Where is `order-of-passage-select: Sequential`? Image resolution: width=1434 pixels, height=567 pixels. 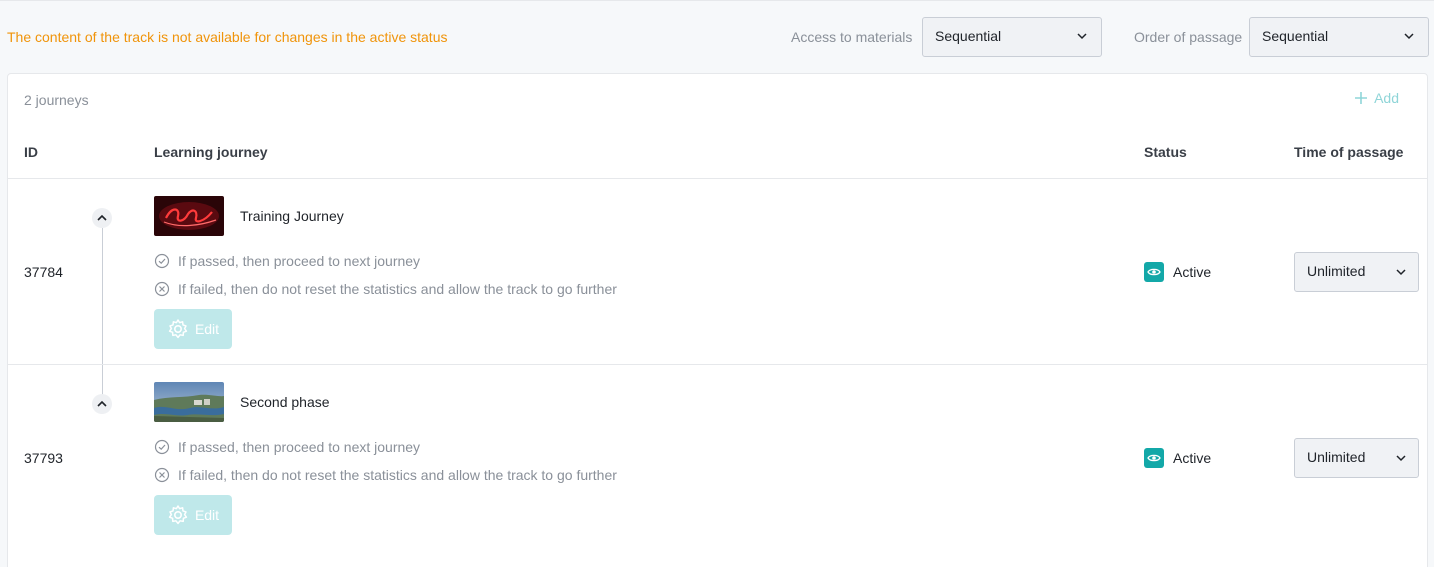 order-of-passage-select: Sequential is located at coordinates (1339, 37).